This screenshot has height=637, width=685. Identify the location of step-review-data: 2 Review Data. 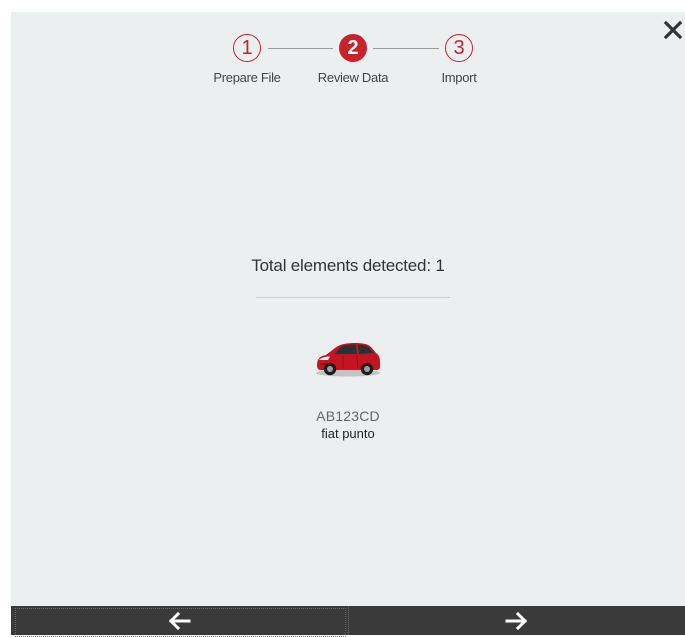
(353, 59).